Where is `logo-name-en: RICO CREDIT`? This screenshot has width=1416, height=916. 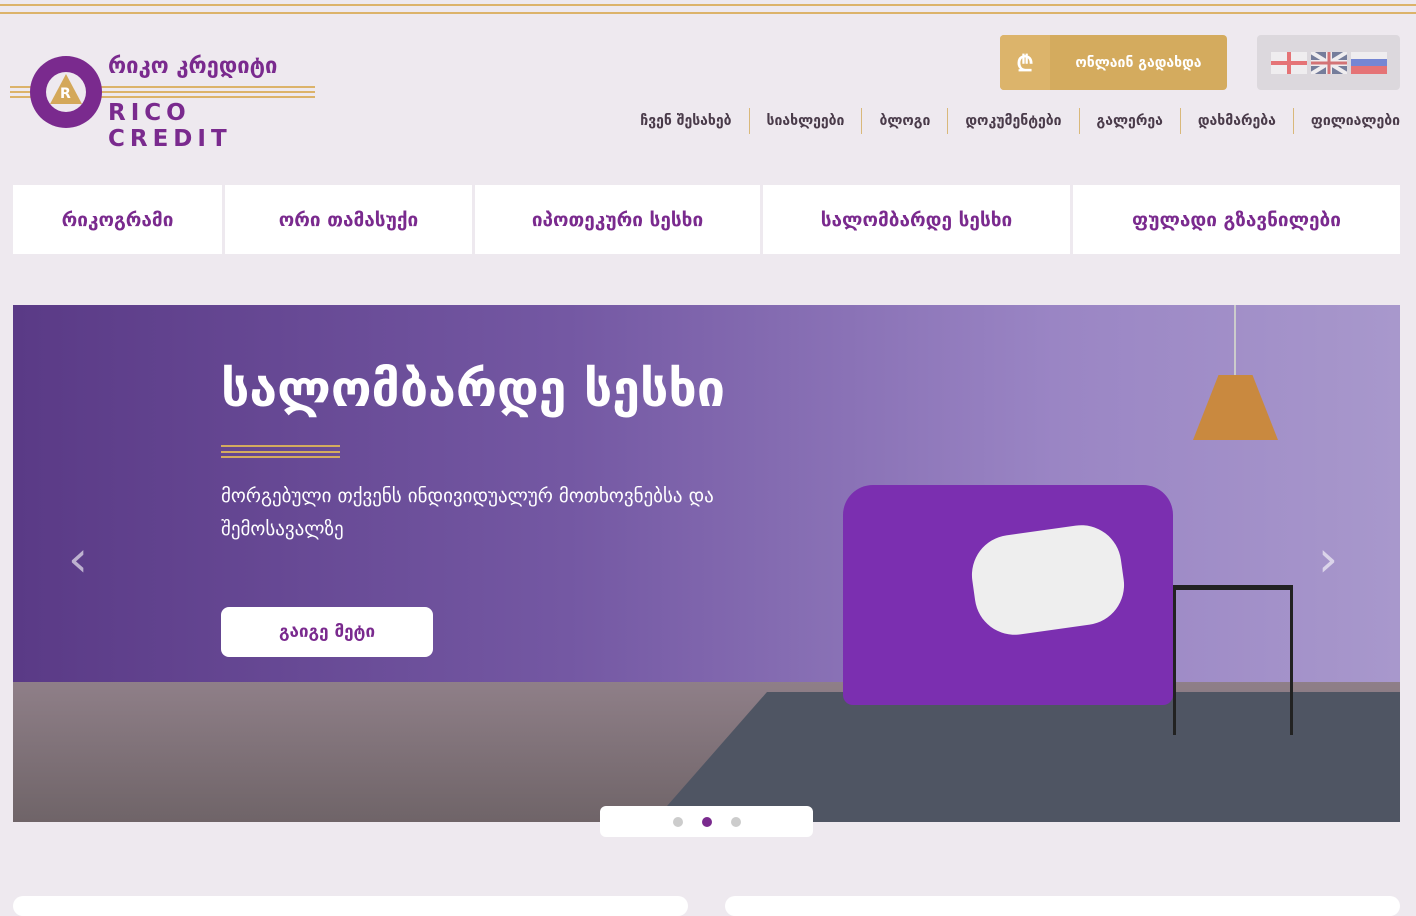
logo-name-en: RICO CREDIT is located at coordinates (170, 126).